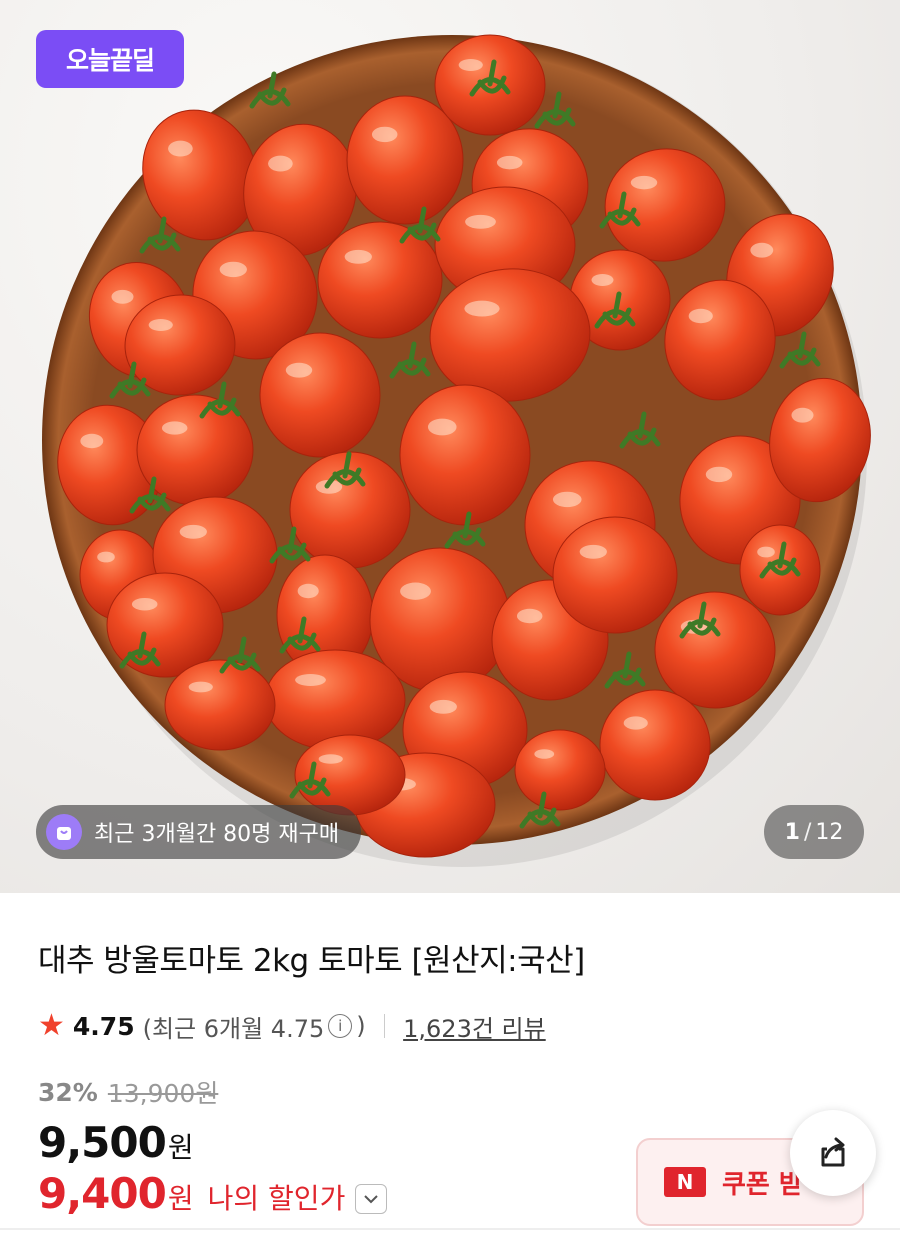 The width and height of the screenshot is (900, 1246). I want to click on repurchase-badge: 최근 3개월간 80명 재구매, so click(199, 832).